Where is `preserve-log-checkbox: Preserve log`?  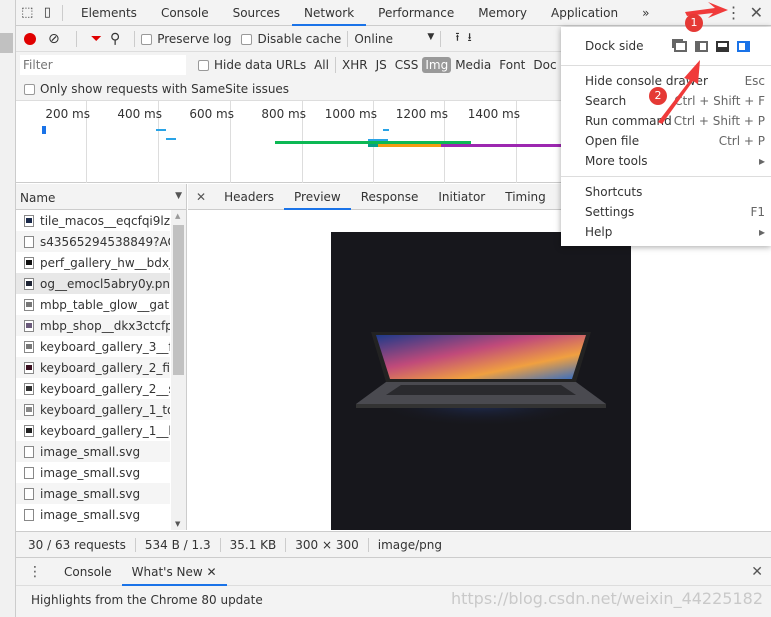
preserve-log-checkbox: Preserve log is located at coordinates (186, 39).